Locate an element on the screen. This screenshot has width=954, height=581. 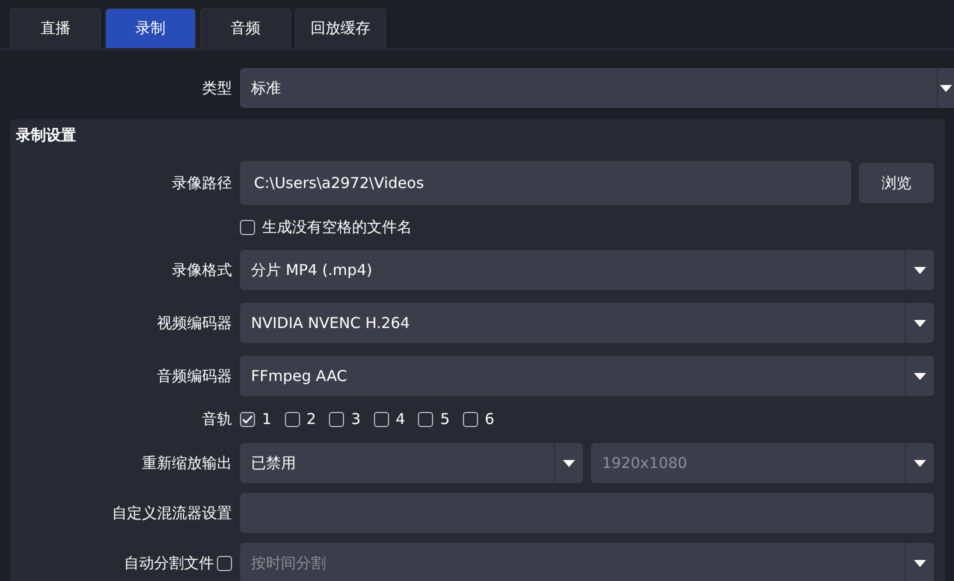
path-field: C:\Users\a2972\Videos is located at coordinates (545, 183).